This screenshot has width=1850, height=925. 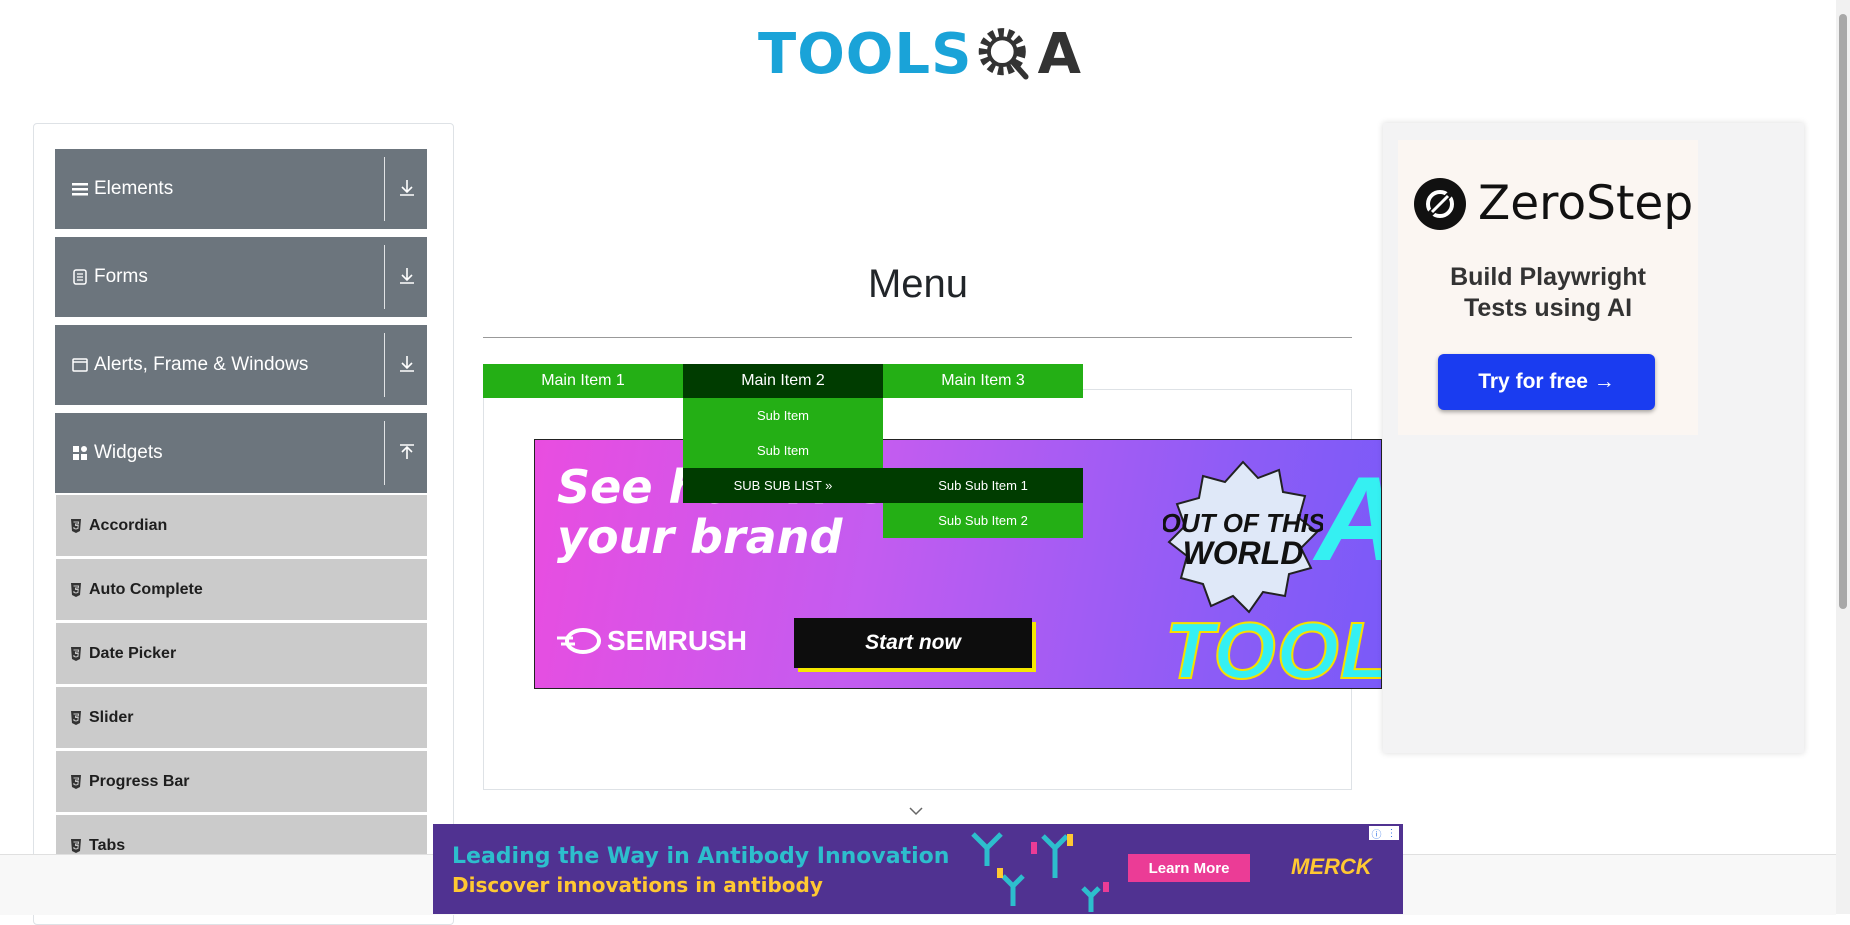 What do you see at coordinates (583, 381) in the screenshot?
I see `menu-main-item-1: Main Item 1` at bounding box center [583, 381].